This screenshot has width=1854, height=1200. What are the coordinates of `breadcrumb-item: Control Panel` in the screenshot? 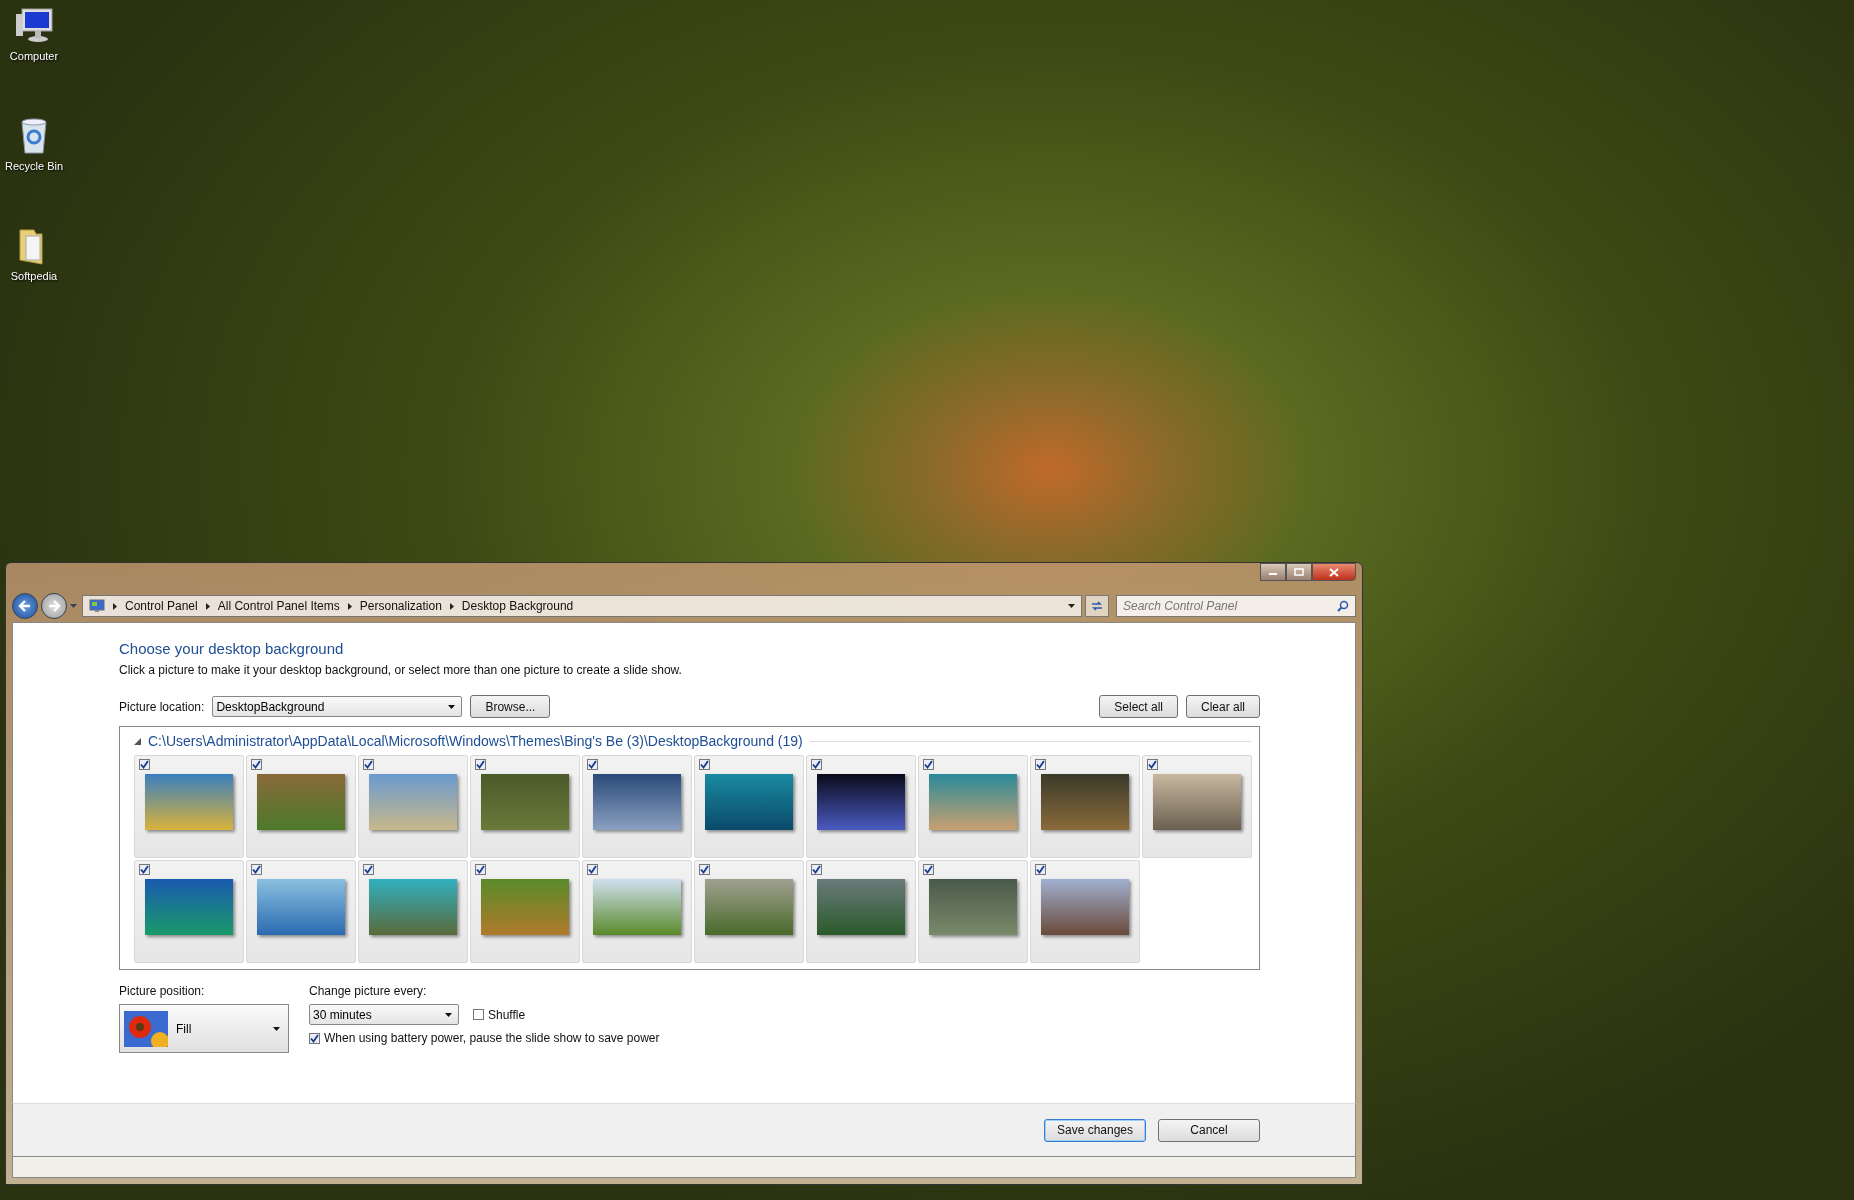 It's located at (161, 606).